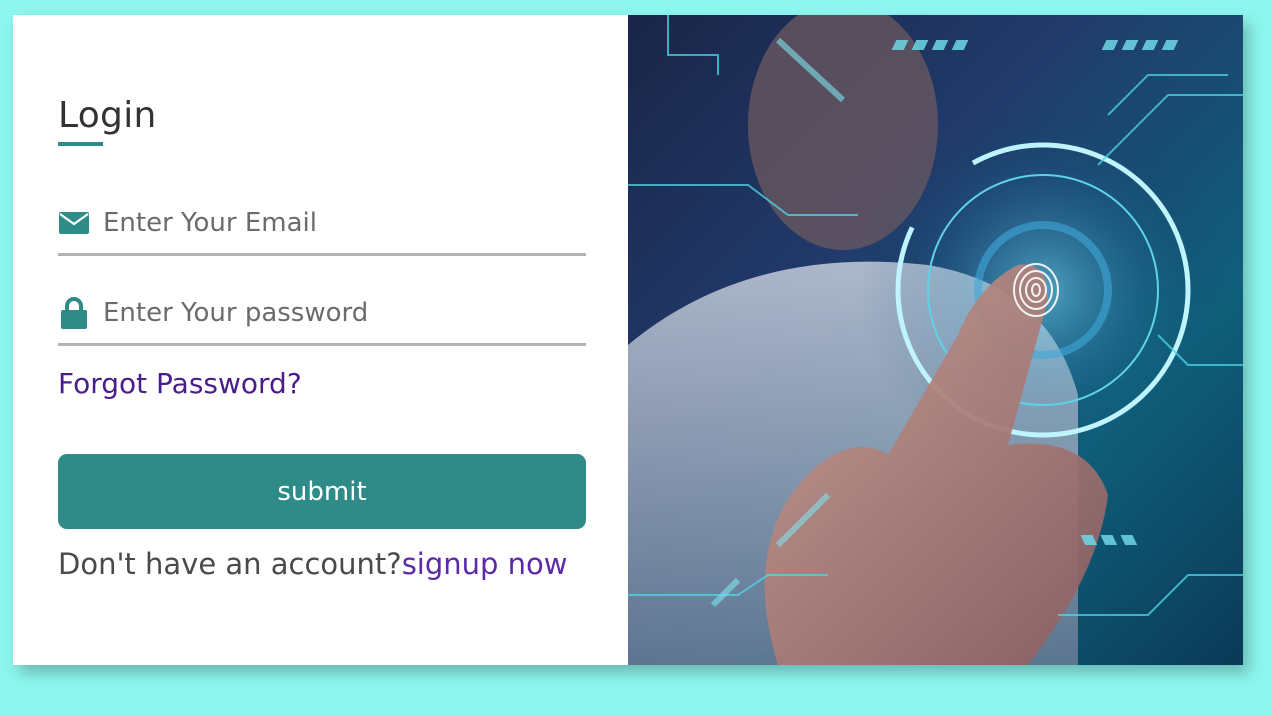  Describe the element at coordinates (80, 144) in the screenshot. I see `title-underline` at that location.